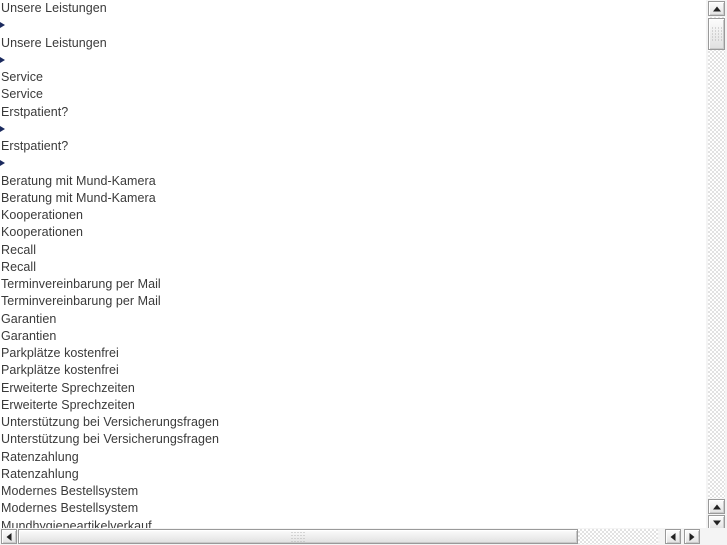  I want to click on scroll-up-button-bottom, so click(716, 506).